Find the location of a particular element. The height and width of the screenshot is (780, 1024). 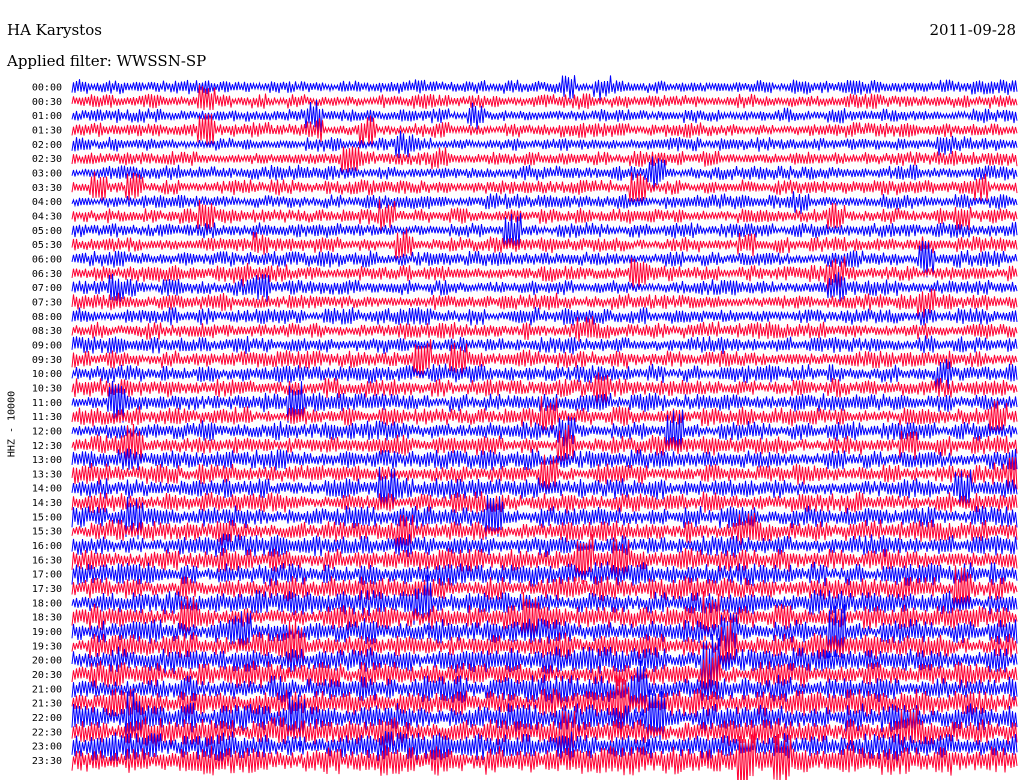

row-label: 18:30 is located at coordinates (47, 618).